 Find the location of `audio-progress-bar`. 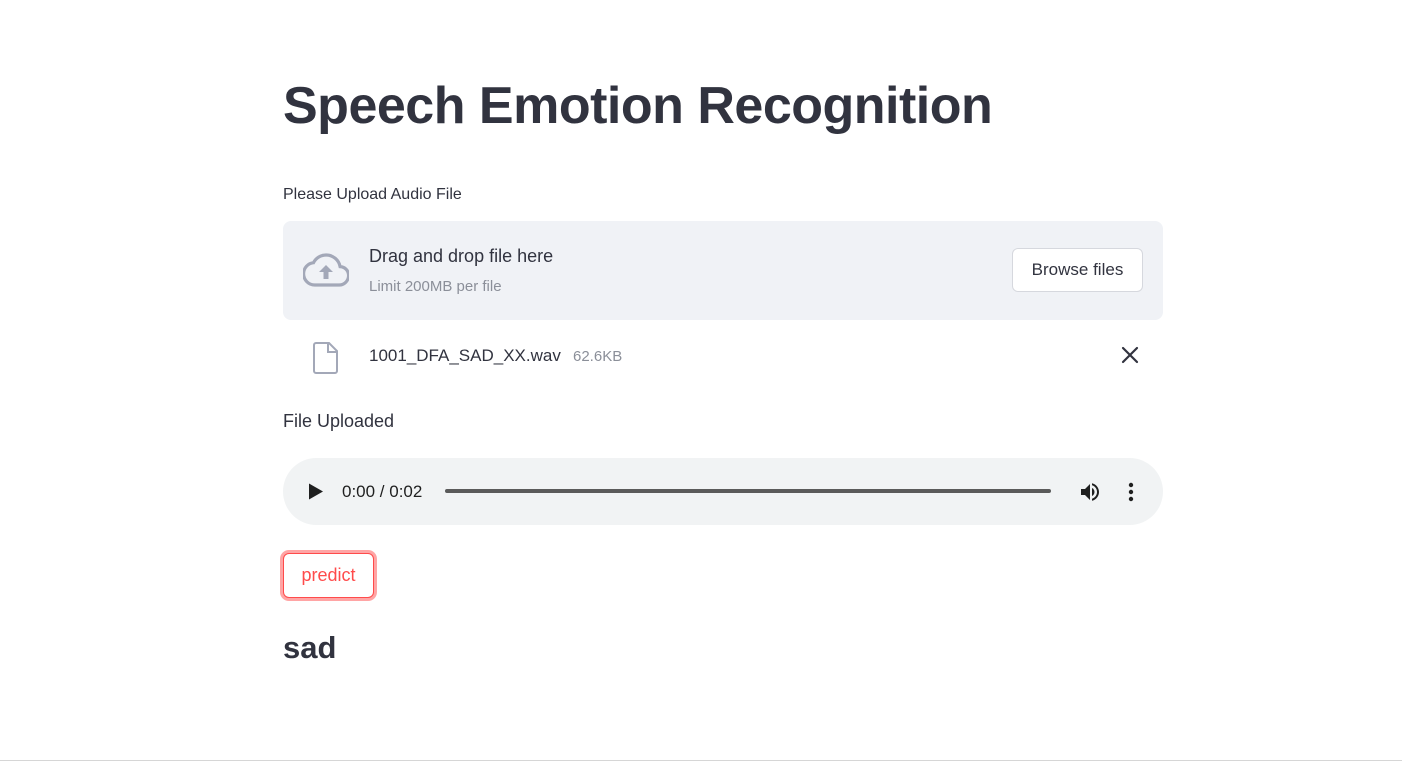

audio-progress-bar is located at coordinates (748, 491).